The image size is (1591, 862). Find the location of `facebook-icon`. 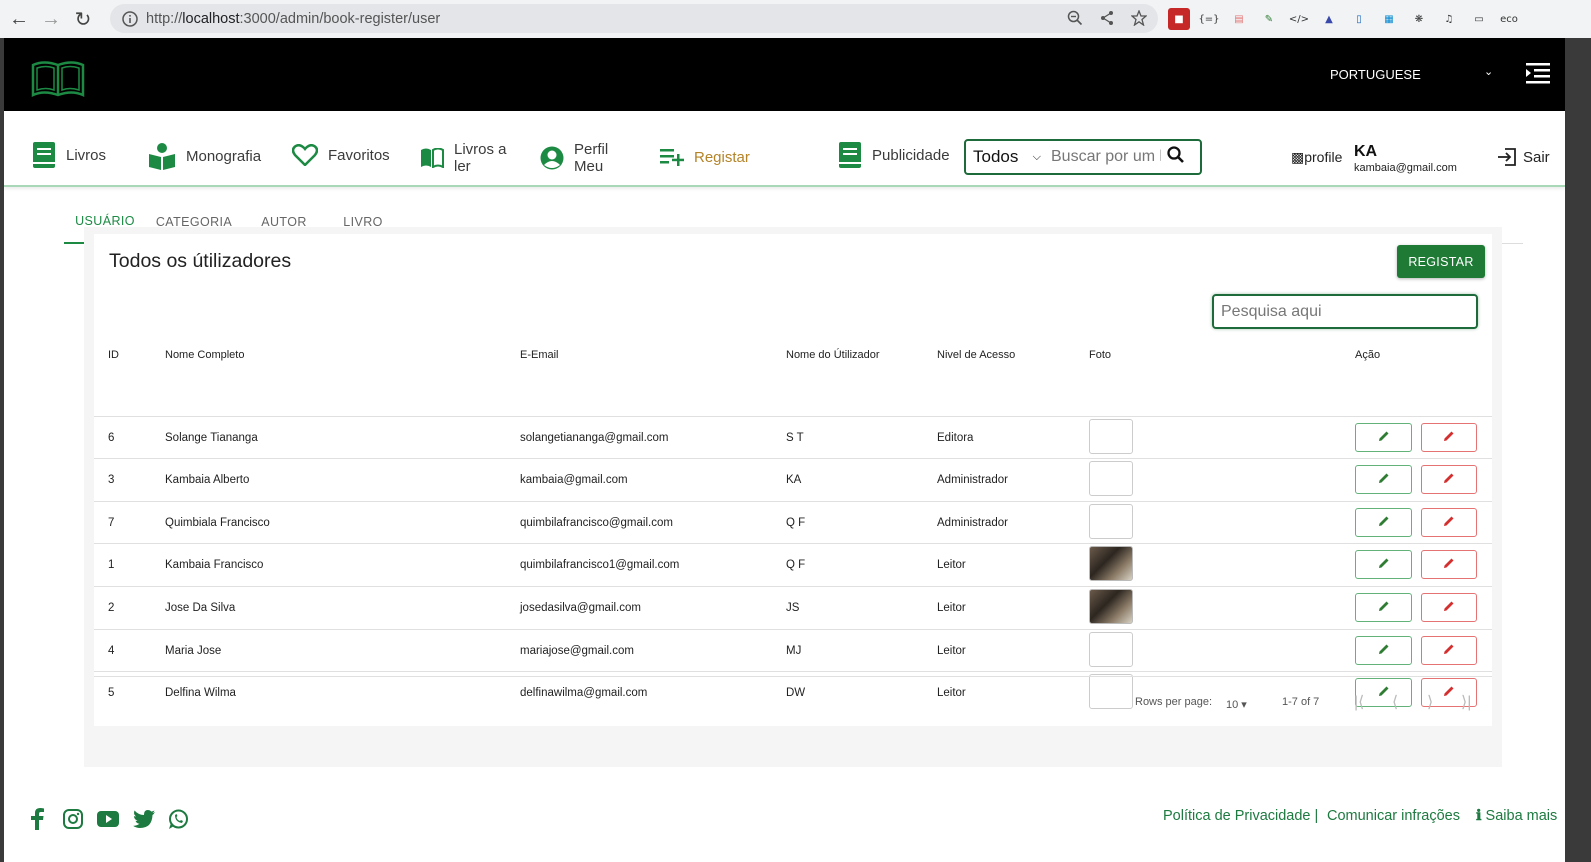

facebook-icon is located at coordinates (37, 821).